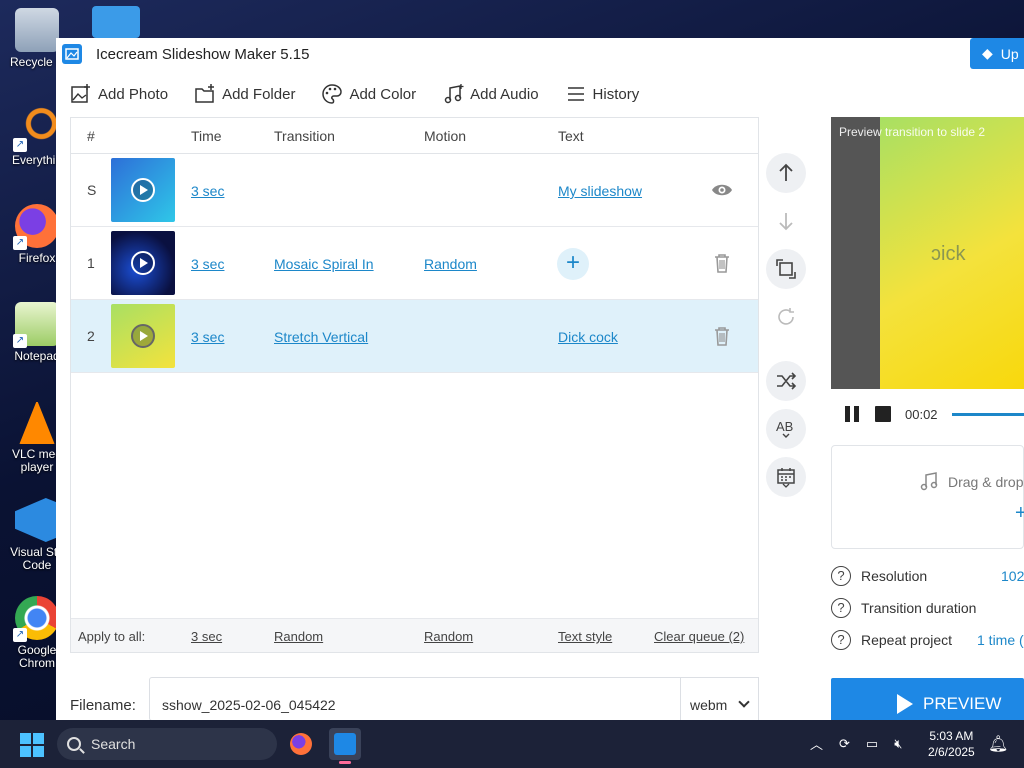 The width and height of the screenshot is (1024, 768). I want to click on shuffle-button, so click(786, 381).